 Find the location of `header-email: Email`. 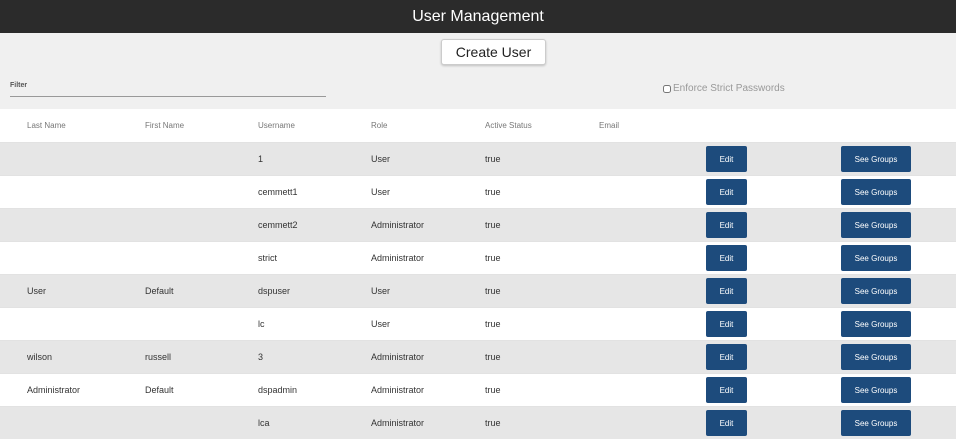

header-email: Email is located at coordinates (652, 126).